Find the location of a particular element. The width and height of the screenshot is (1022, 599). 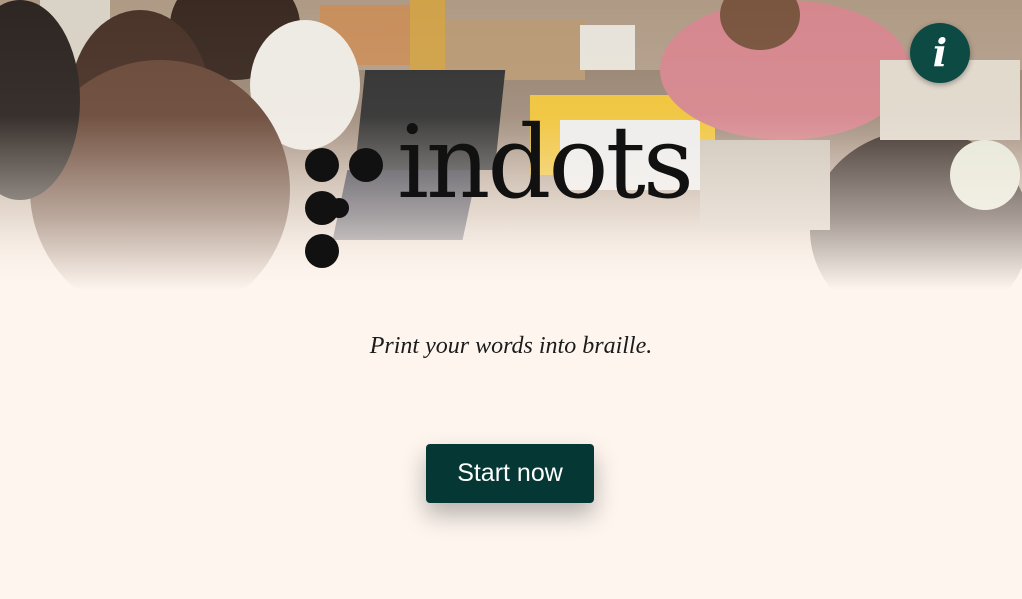

info-button: i is located at coordinates (940, 53).